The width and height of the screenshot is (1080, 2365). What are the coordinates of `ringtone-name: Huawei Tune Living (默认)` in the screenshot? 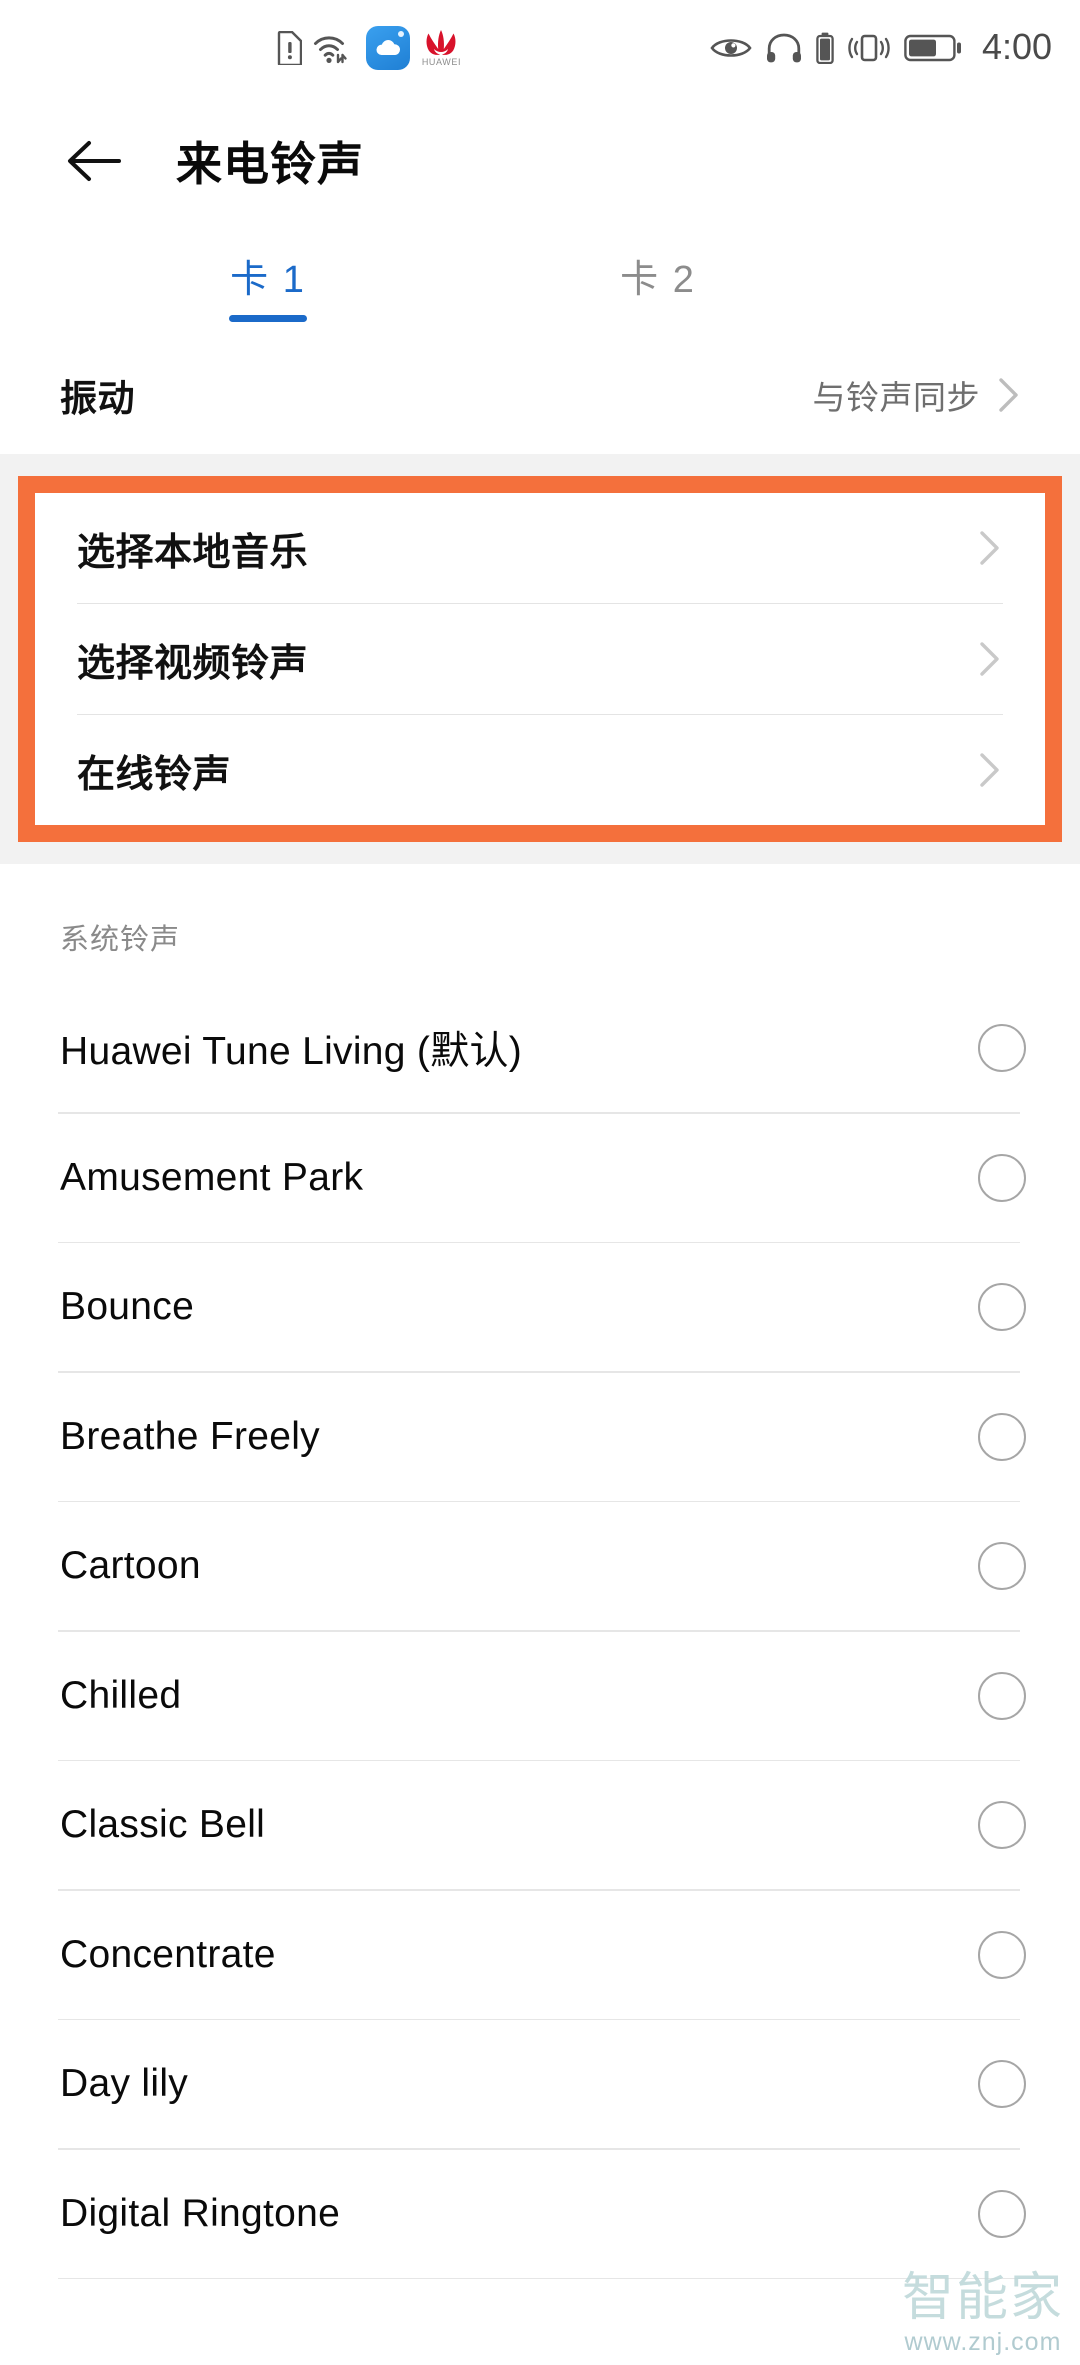 It's located at (291, 1051).